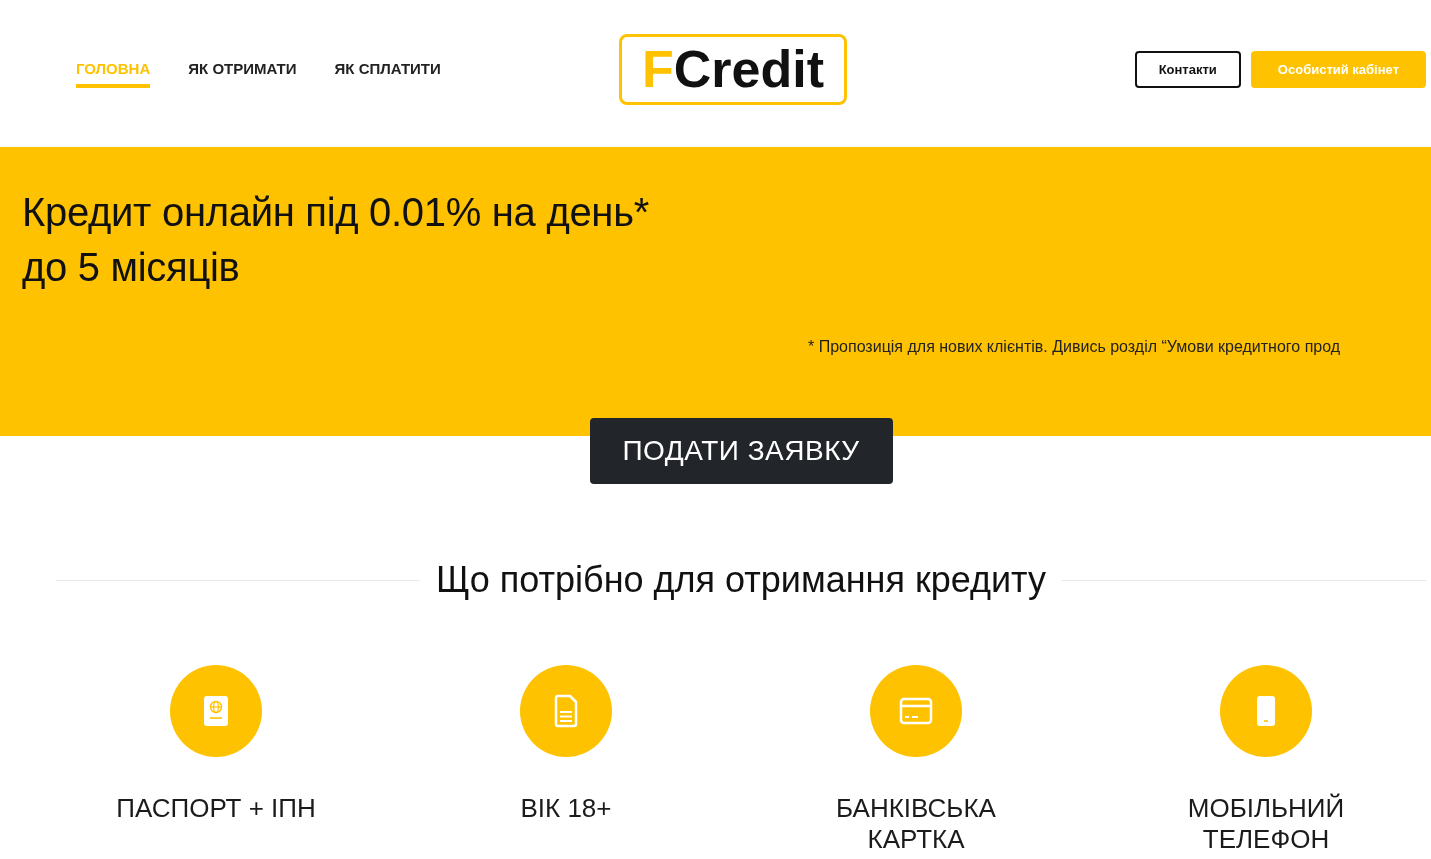 Image resolution: width=1431 pixels, height=859 pixels. I want to click on apply-button: ПОДАТИ ЗАЯВКУ, so click(741, 451).